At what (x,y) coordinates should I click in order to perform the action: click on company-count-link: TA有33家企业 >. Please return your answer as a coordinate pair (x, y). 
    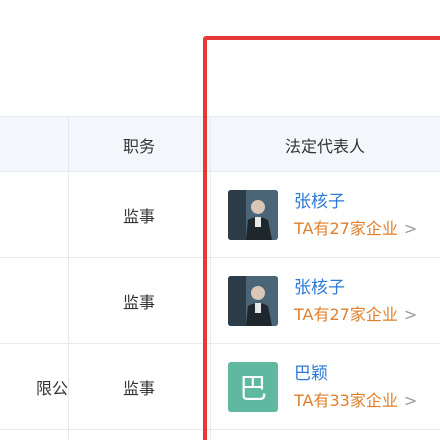
    Looking at the image, I should click on (355, 401).